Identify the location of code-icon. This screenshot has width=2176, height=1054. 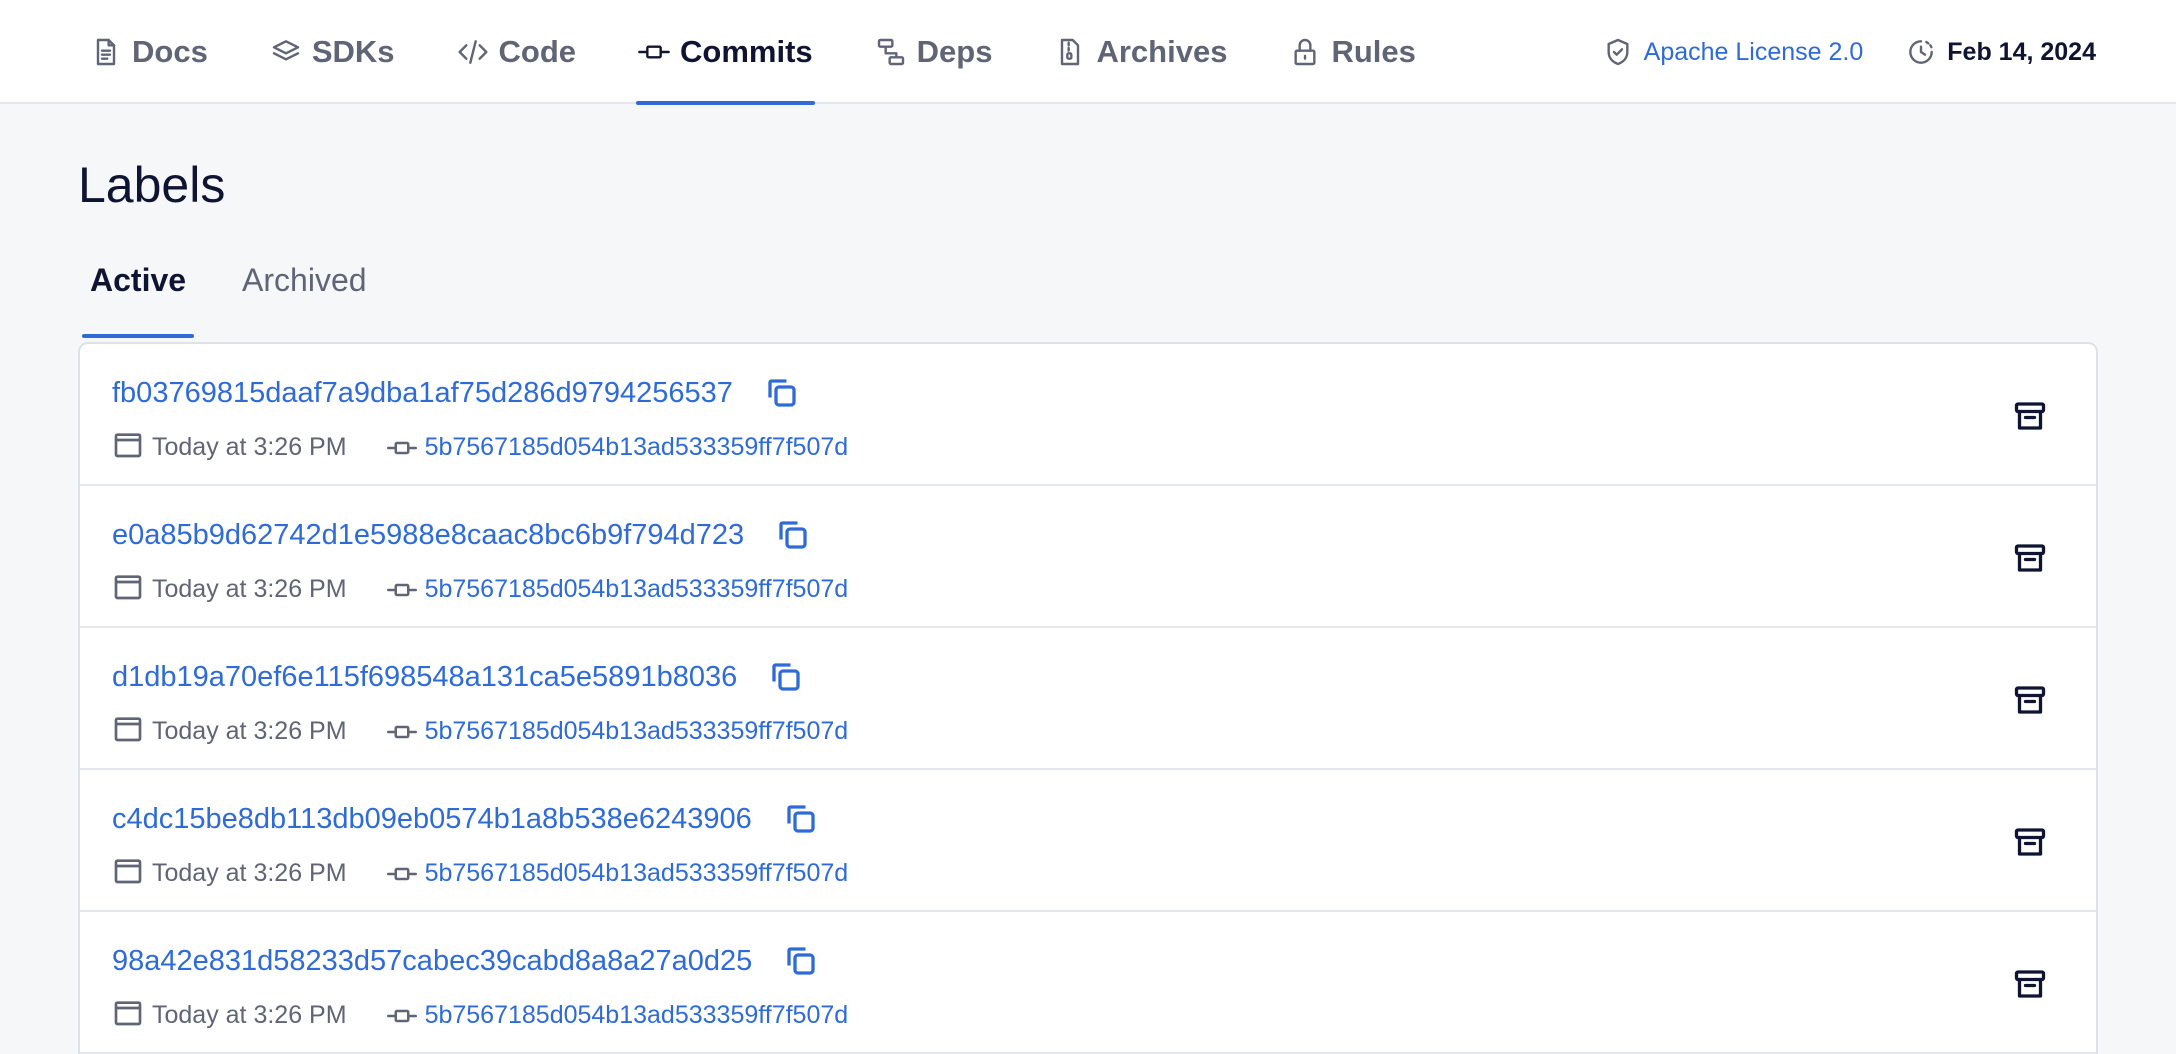
(472, 52).